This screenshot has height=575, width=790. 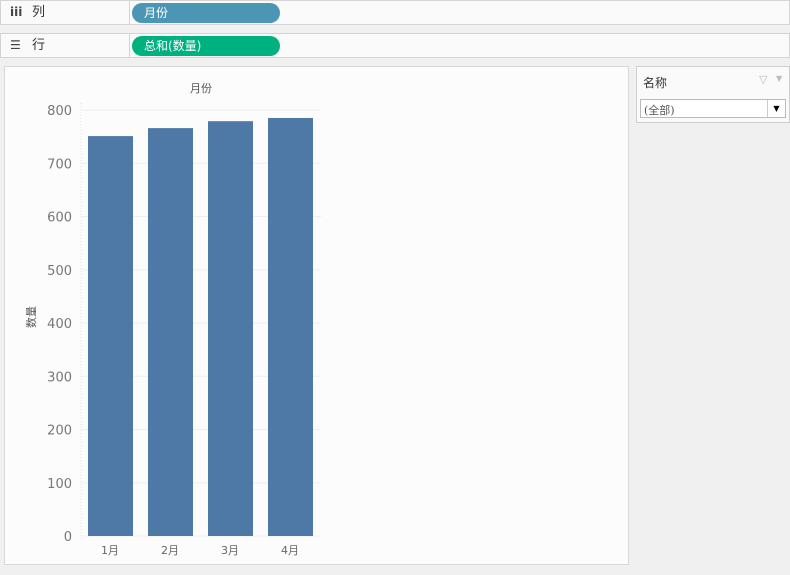 What do you see at coordinates (779, 78) in the screenshot?
I see `filter-menu-icon: ▼` at bounding box center [779, 78].